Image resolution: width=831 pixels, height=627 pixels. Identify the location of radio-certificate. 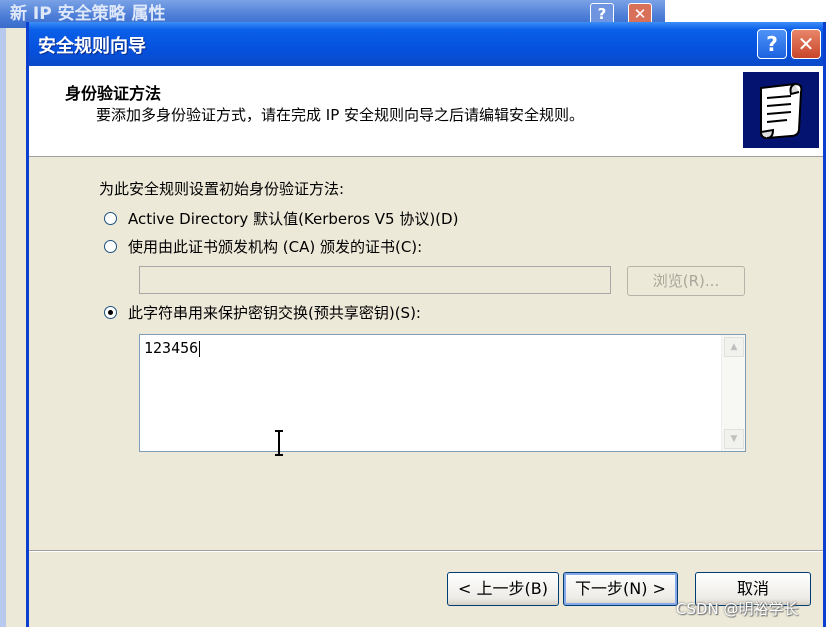
(110, 246).